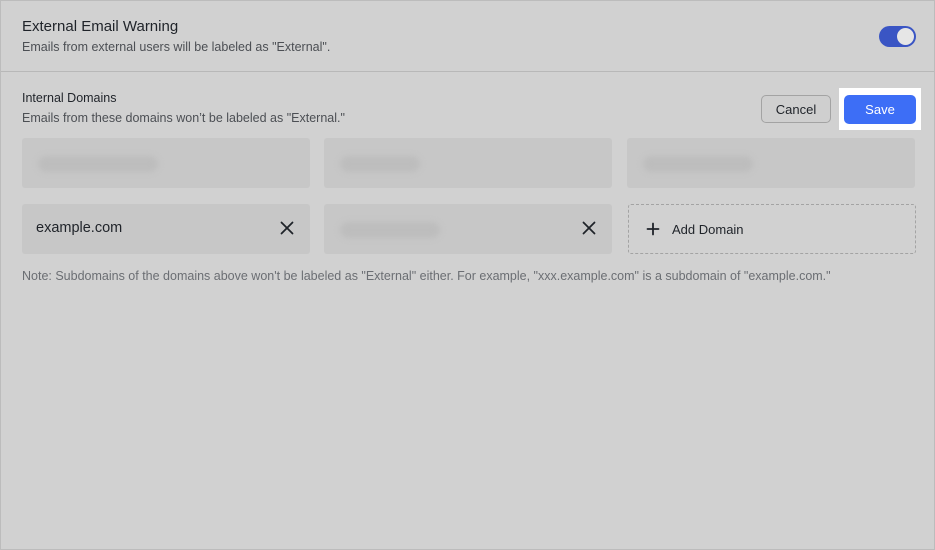 The image size is (935, 550). I want to click on plus-icon, so click(653, 229).